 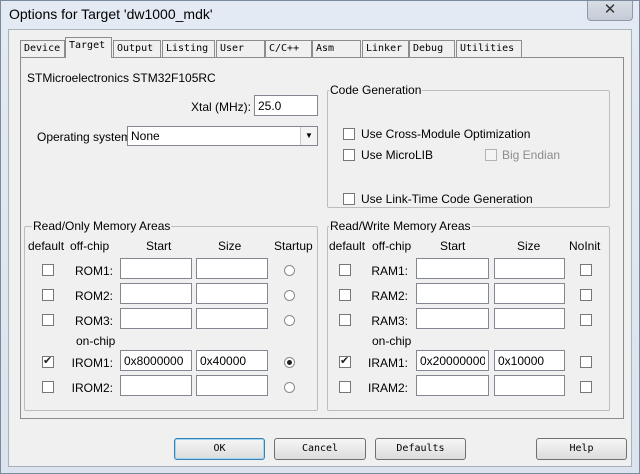 I want to click on cancel-button: Cancel, so click(x=320, y=449).